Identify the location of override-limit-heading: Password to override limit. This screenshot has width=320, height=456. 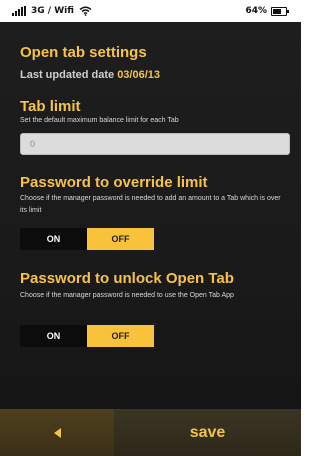
(114, 182).